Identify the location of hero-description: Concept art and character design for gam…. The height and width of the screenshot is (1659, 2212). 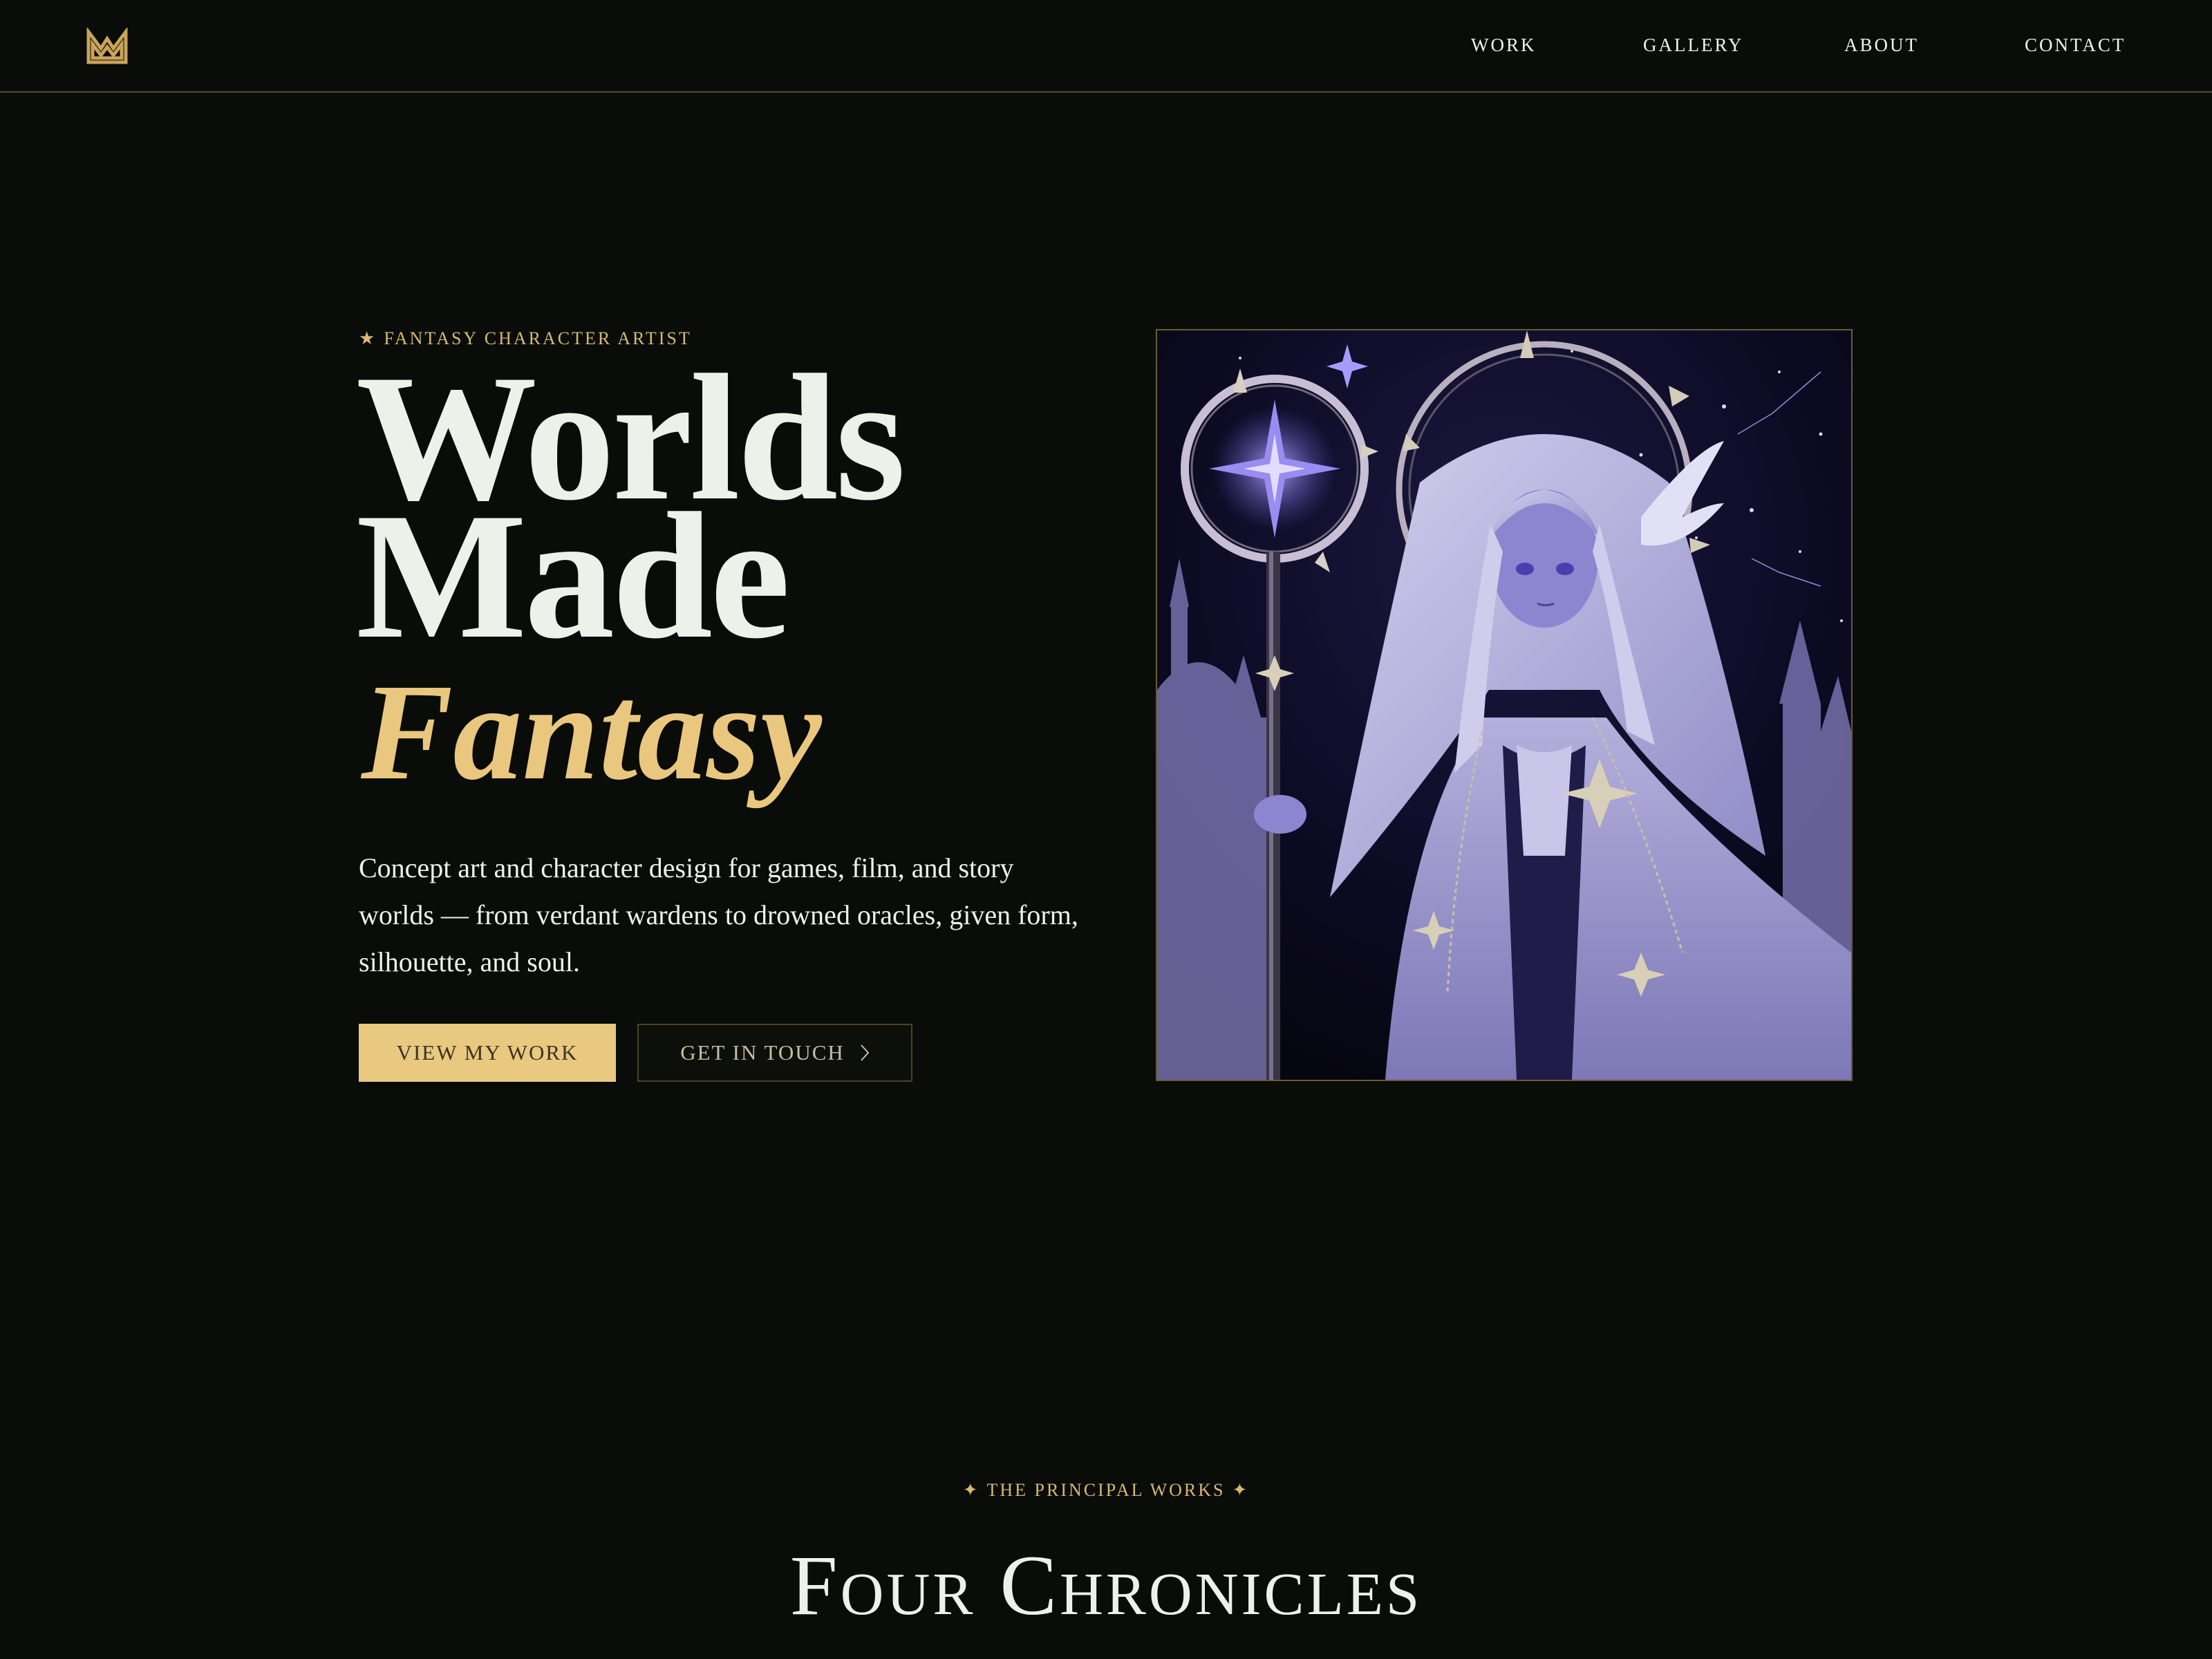
(718, 915).